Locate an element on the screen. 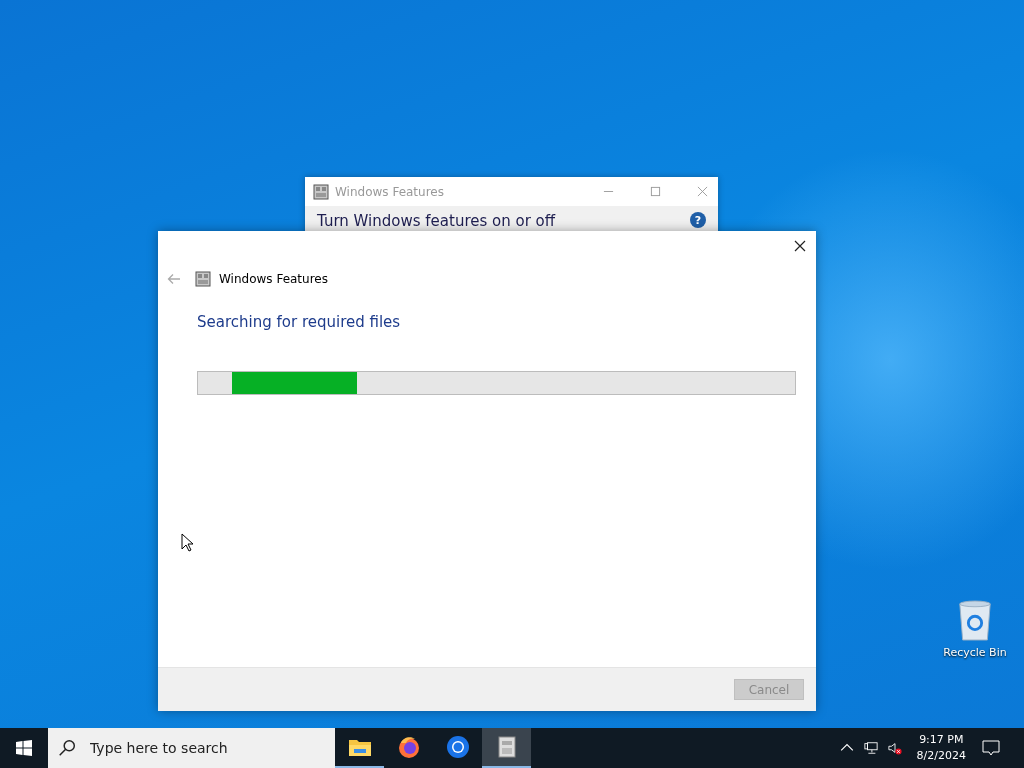 The width and height of the screenshot is (1024, 768). notification-icon is located at coordinates (991, 748).